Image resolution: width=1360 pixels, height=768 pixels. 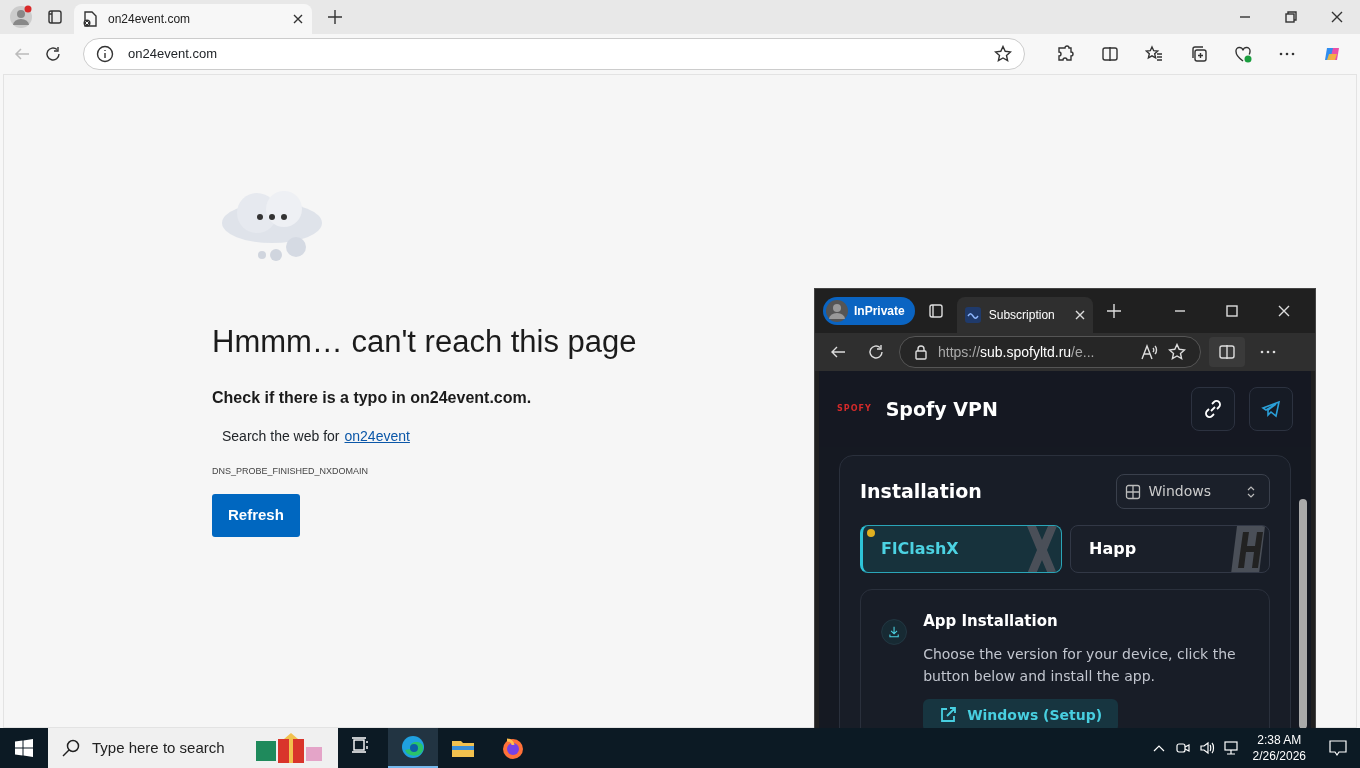 I want to click on status-dot, so click(x=871, y=533).